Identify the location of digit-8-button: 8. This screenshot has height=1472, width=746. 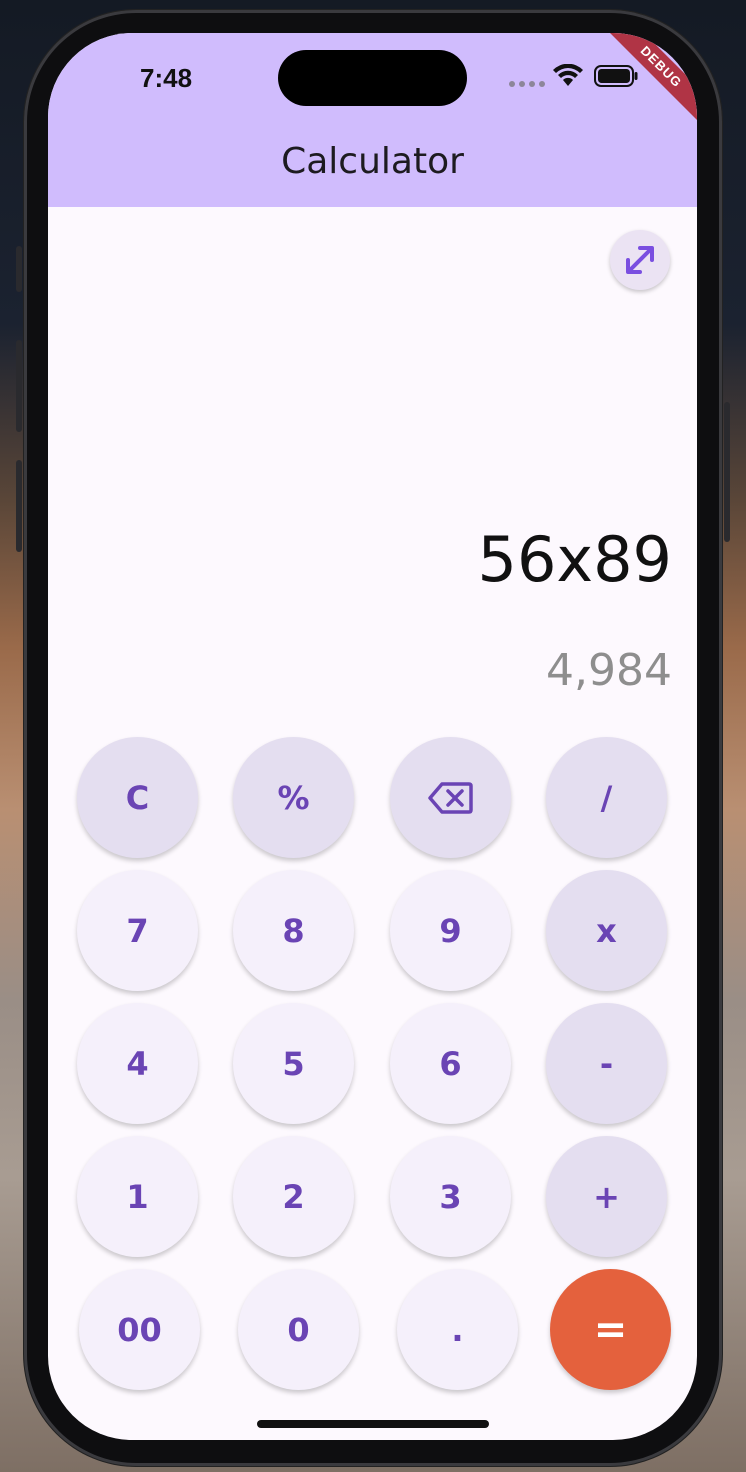
(293, 930).